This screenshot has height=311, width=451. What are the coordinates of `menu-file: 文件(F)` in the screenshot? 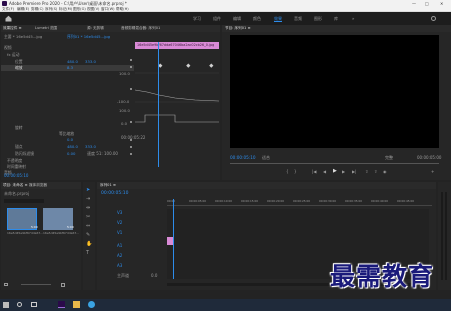 It's located at (8, 9).